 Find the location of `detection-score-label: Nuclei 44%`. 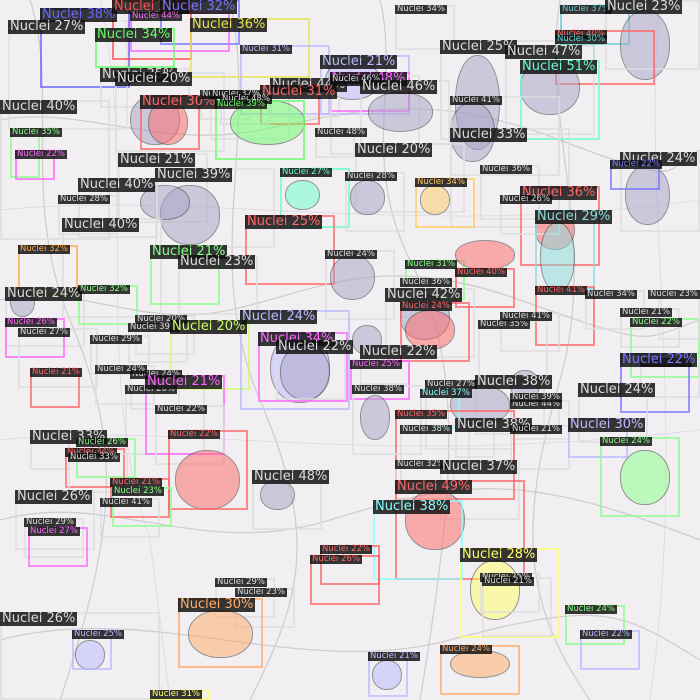

detection-score-label: Nuclei 44% is located at coordinates (156, 16).